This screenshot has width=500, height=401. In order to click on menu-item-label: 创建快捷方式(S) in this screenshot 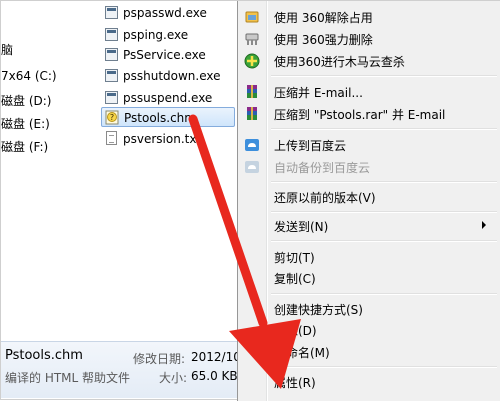, I will do `click(318, 310)`.